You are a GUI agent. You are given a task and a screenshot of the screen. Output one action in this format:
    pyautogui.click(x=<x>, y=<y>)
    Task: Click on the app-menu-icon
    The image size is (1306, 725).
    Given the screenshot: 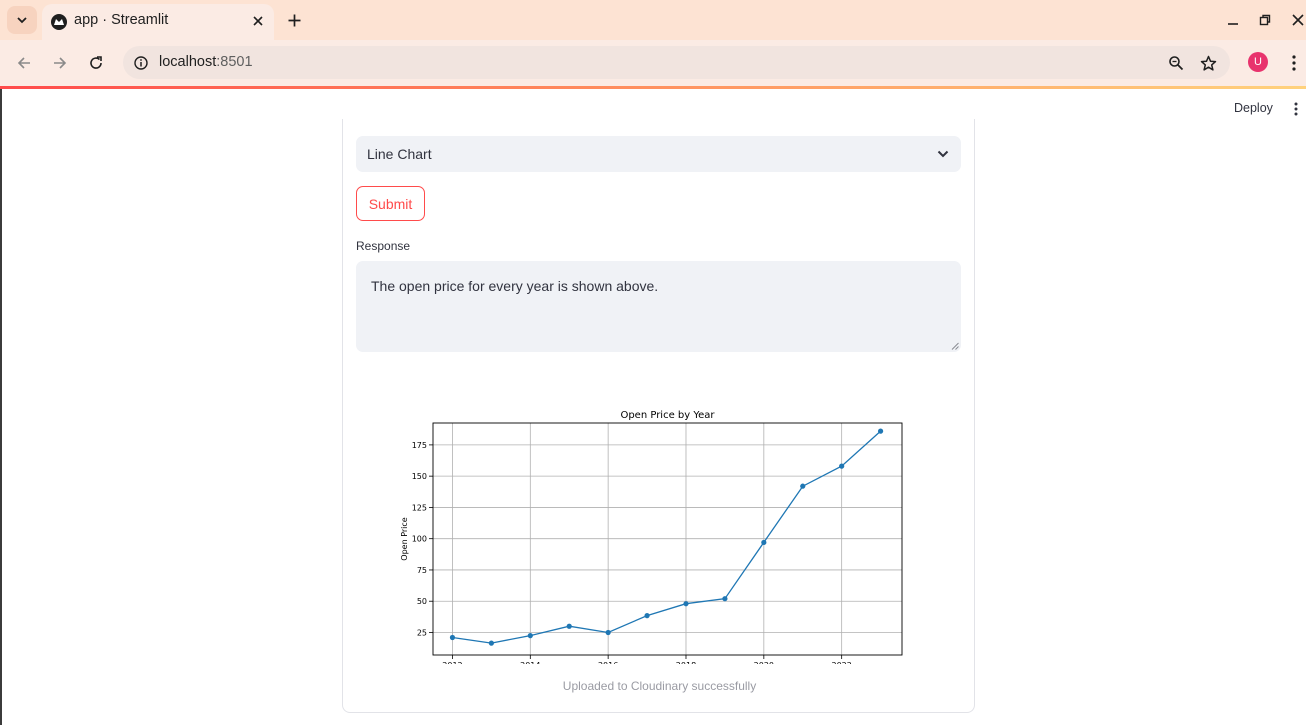 What is the action you would take?
    pyautogui.click(x=1296, y=109)
    